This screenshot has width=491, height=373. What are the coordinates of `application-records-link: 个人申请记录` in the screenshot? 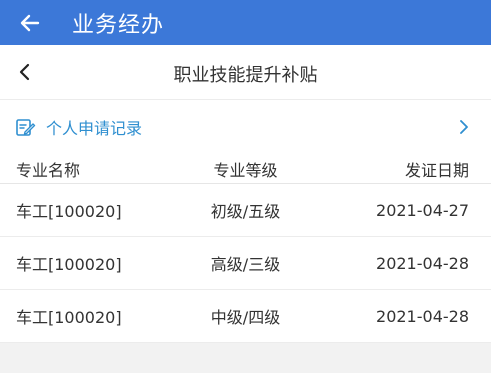 It's located at (245, 127).